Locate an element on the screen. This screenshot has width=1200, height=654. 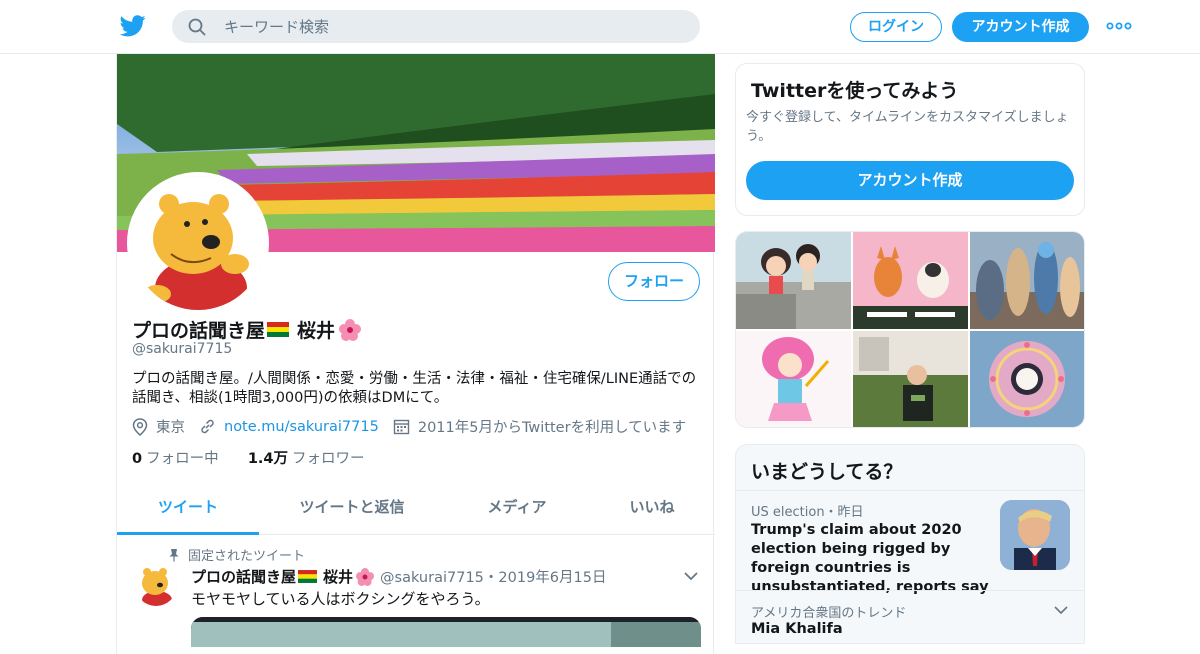
following-stat: 0 フォロー中 is located at coordinates (175, 459).